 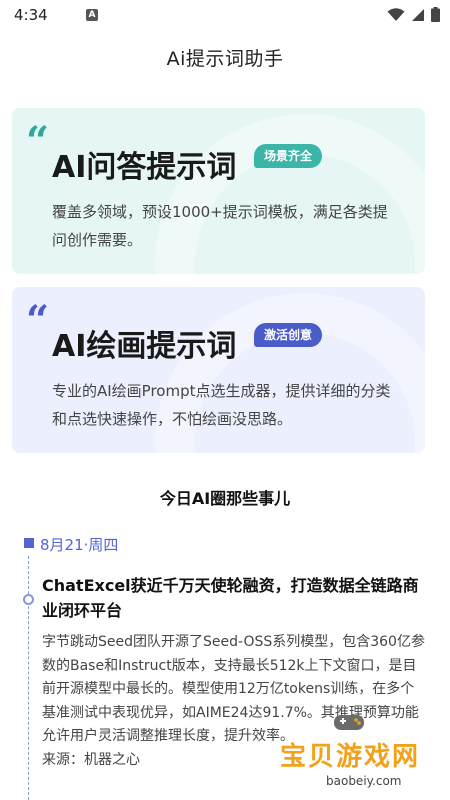 What do you see at coordinates (288, 335) in the screenshot?
I see `card-badge: 激活创意` at bounding box center [288, 335].